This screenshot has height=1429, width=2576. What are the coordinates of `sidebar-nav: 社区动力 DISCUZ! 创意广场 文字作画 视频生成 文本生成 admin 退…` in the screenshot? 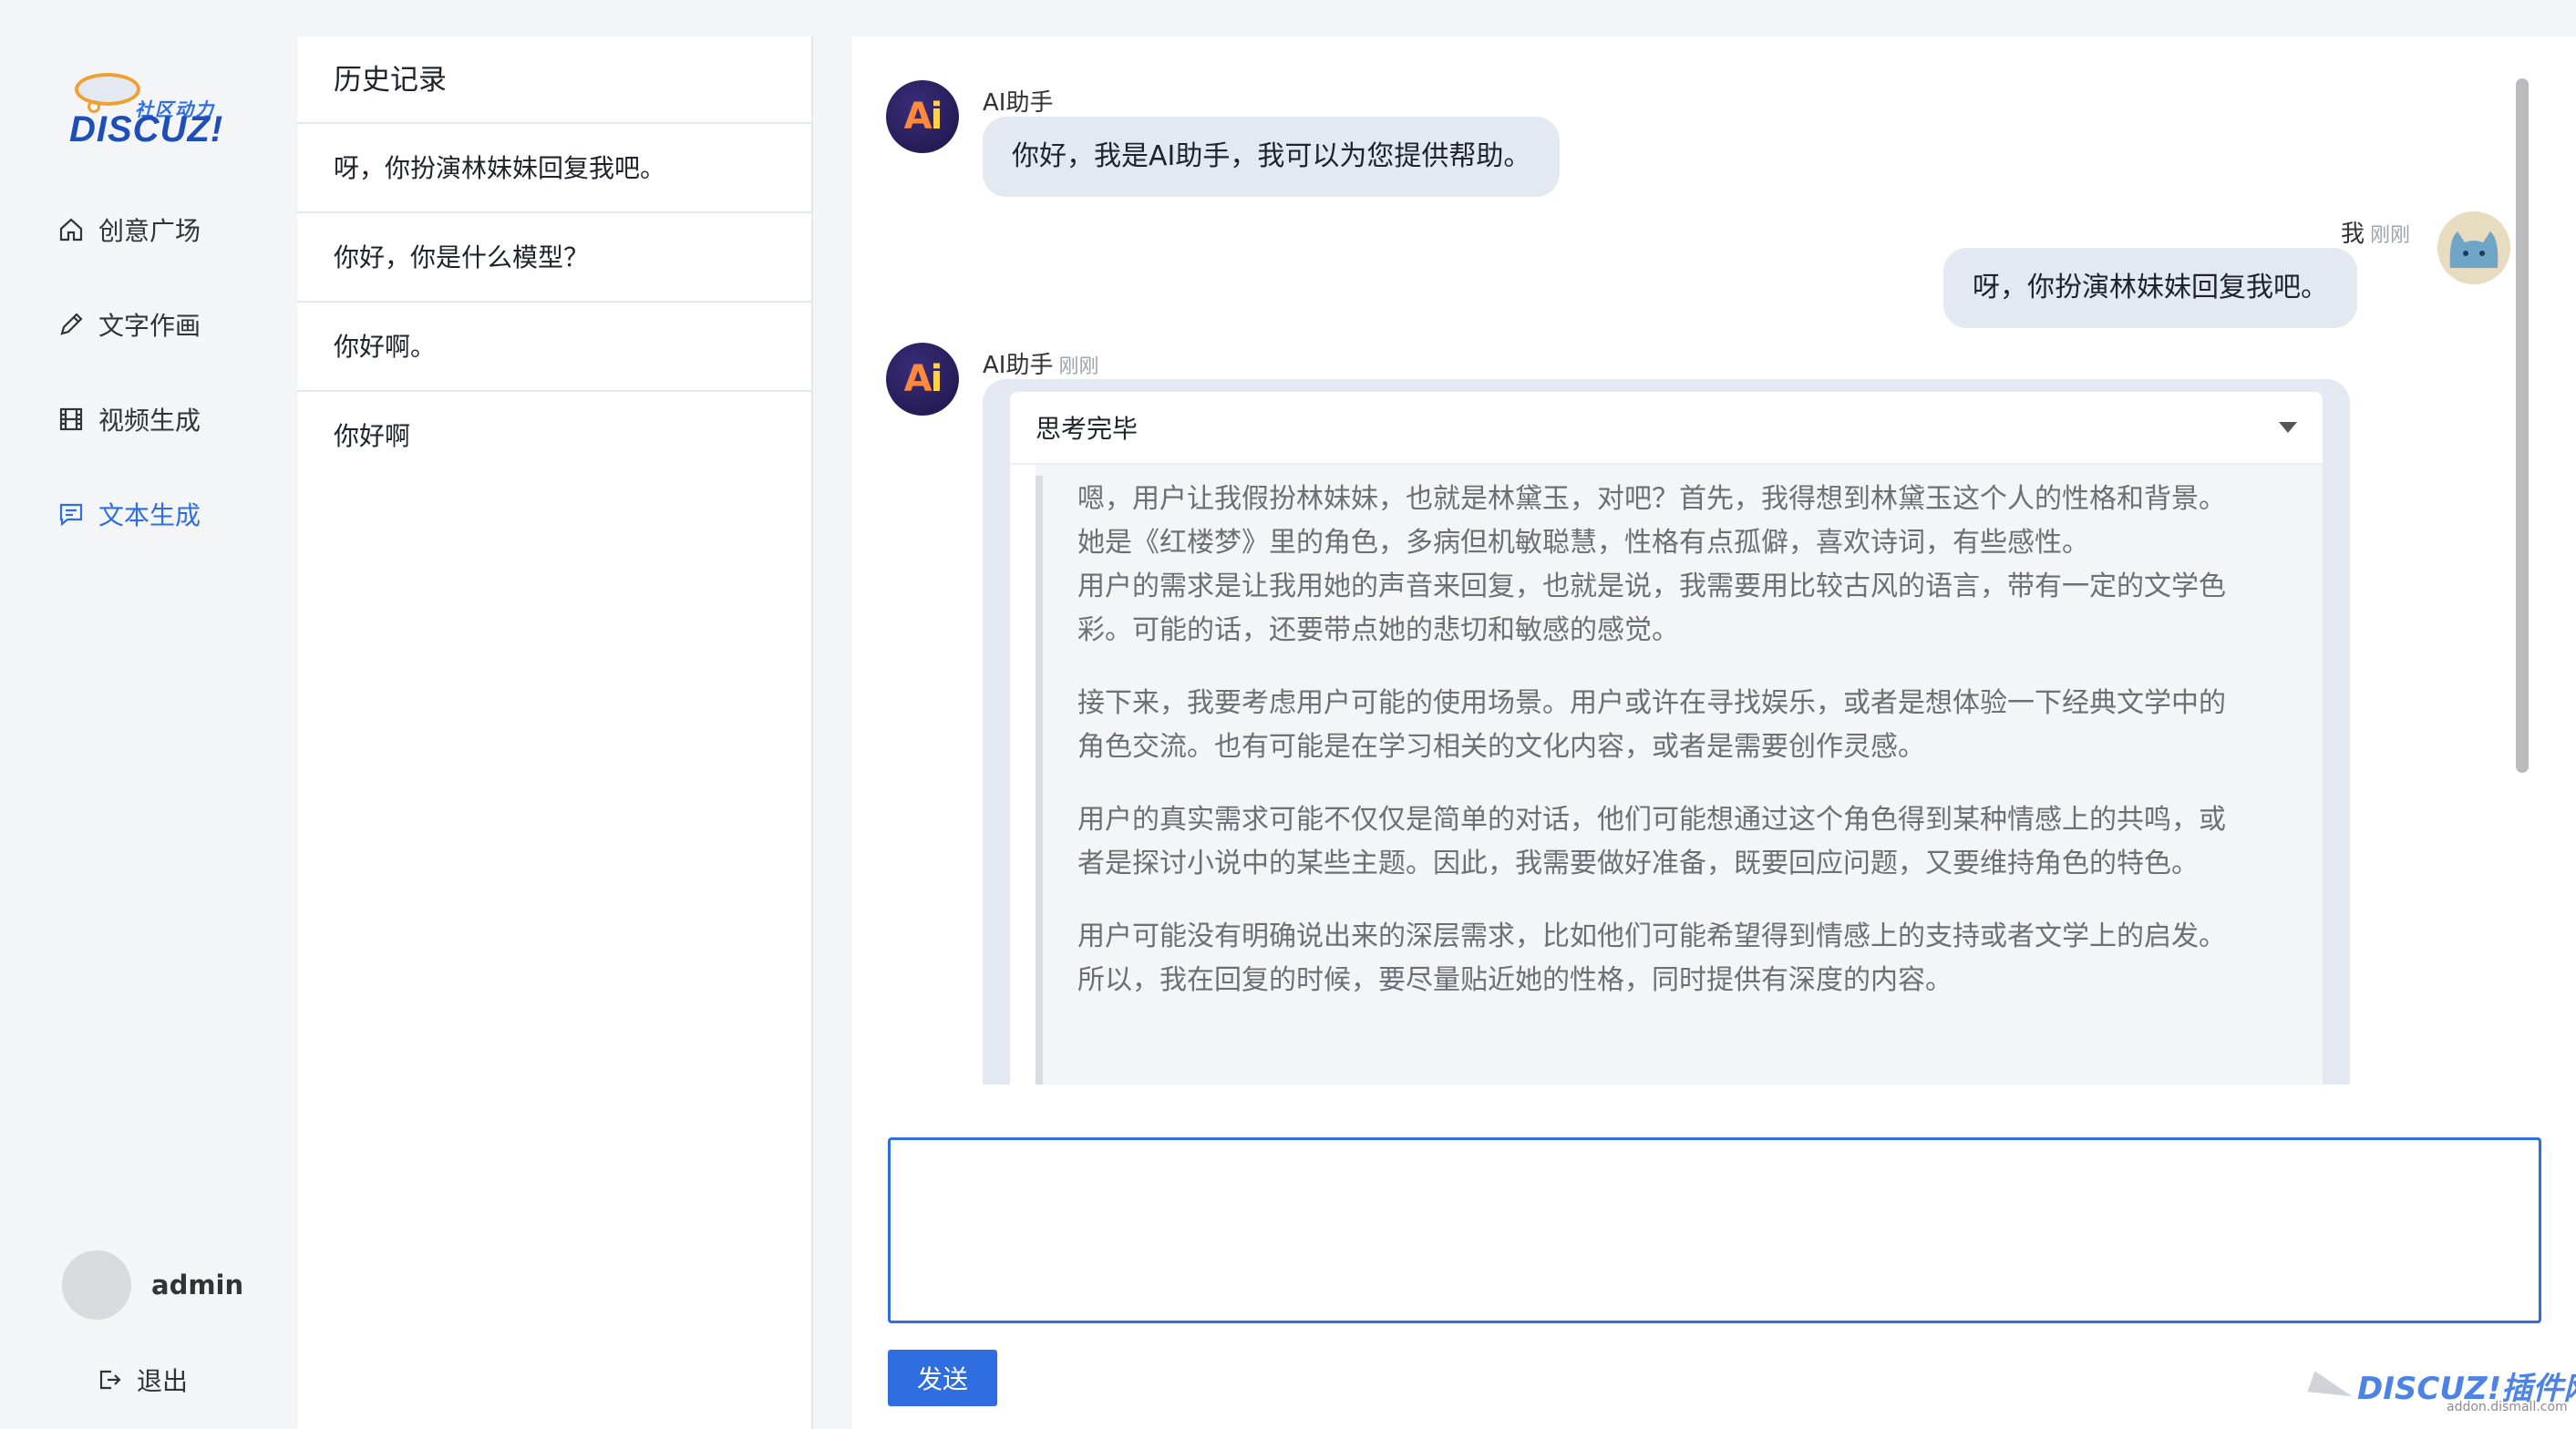 It's located at (148, 714).